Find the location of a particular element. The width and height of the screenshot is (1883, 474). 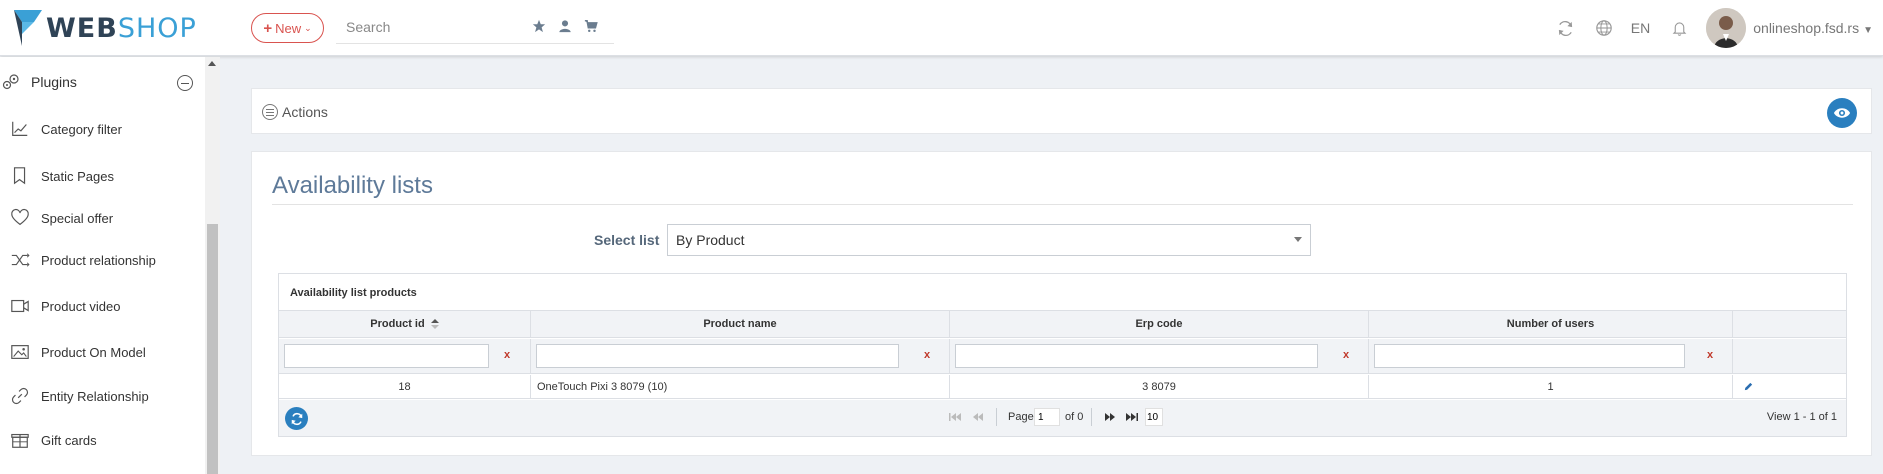

new-button-label: New is located at coordinates (288, 28).